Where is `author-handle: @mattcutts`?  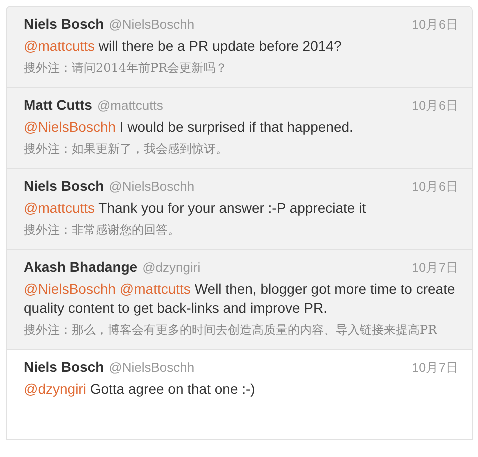 author-handle: @mattcutts is located at coordinates (130, 105).